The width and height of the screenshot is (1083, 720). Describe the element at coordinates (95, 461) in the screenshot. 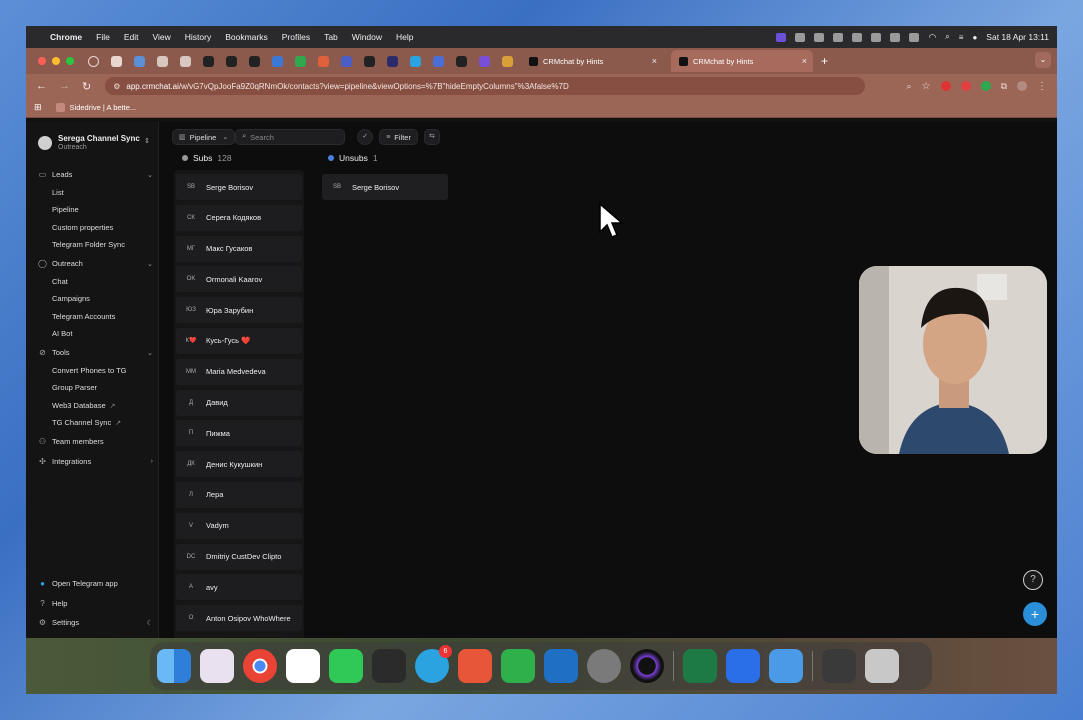

I see `sidebar-item-integrations: ✣ Integrations ›` at that location.